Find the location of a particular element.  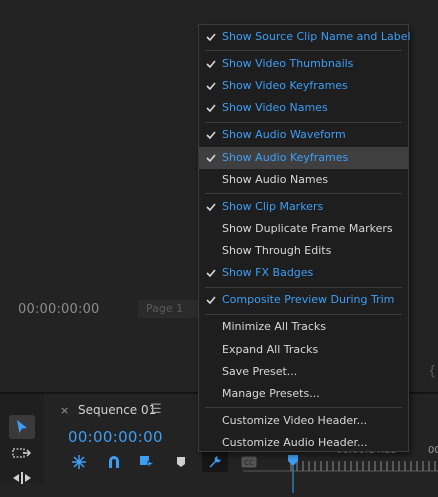

ripple-edit-icon is located at coordinates (22, 478).